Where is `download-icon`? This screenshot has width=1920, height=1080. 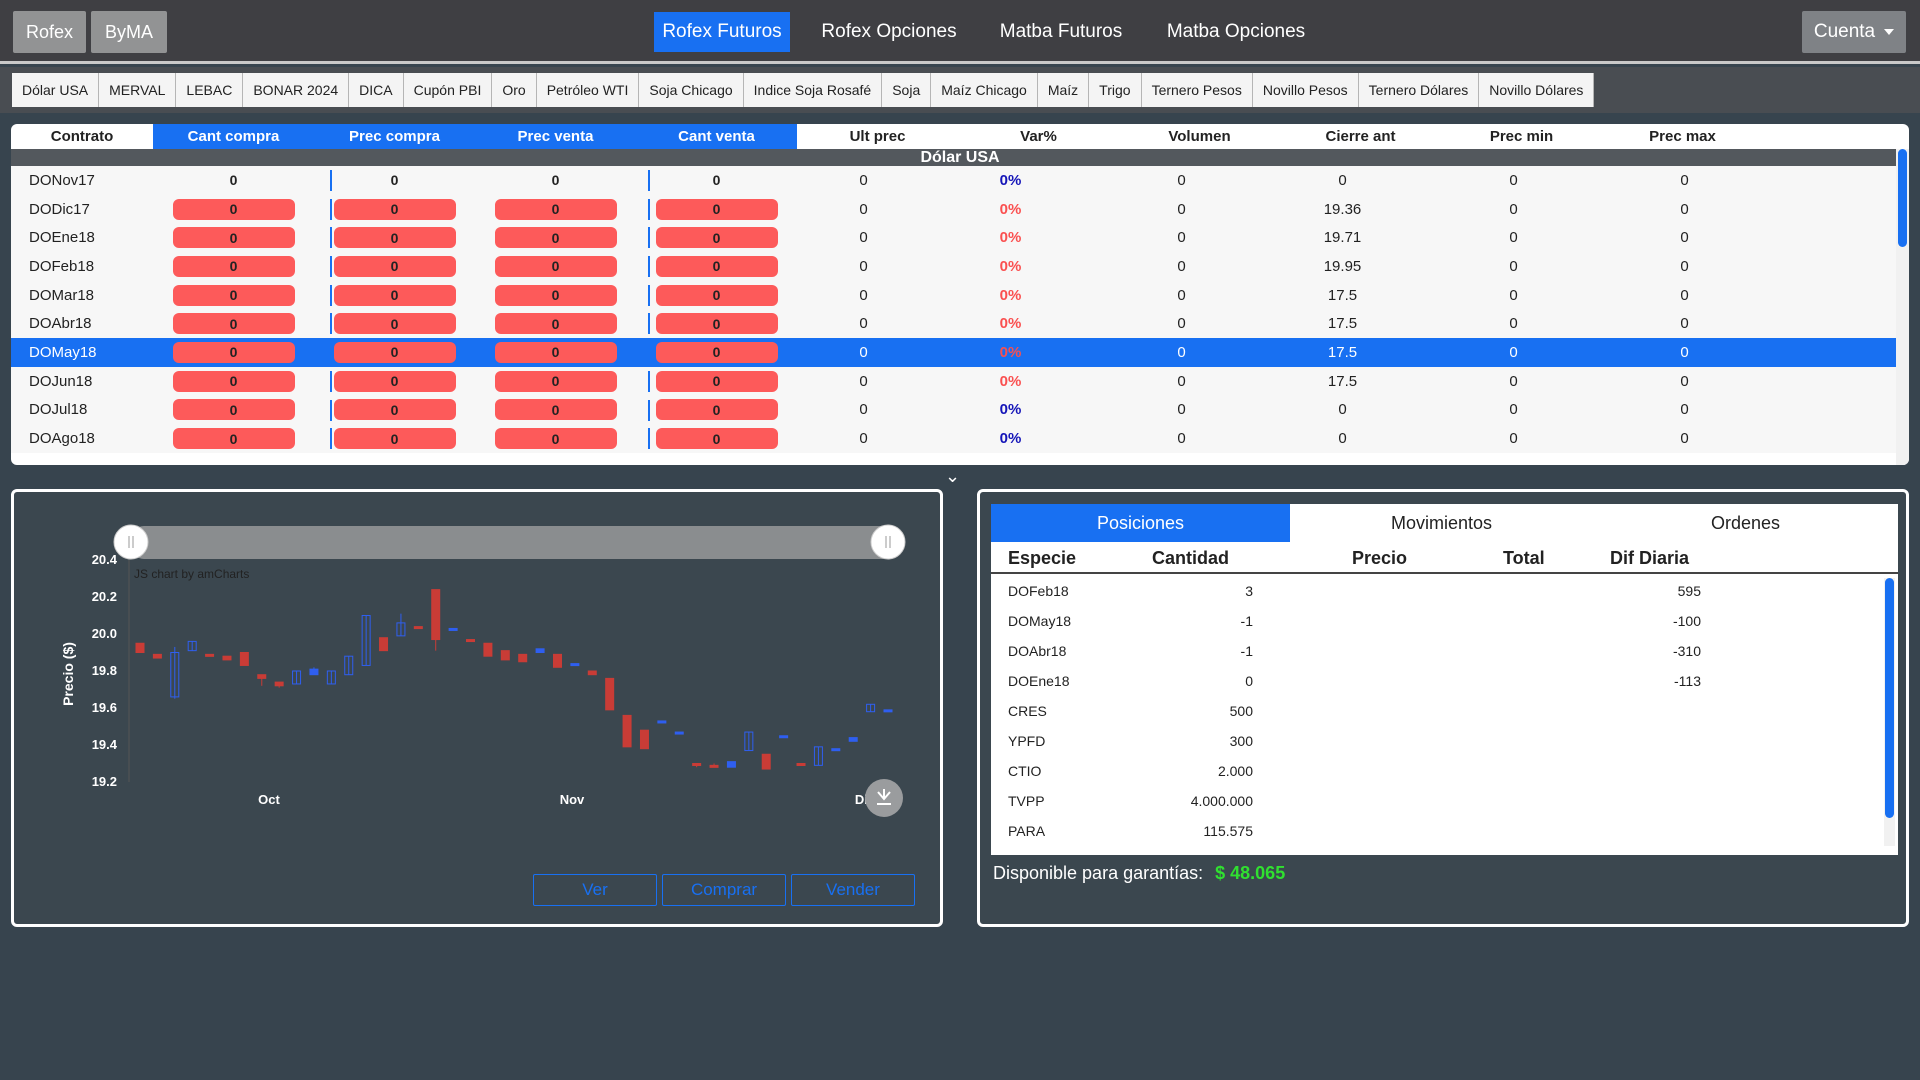 download-icon is located at coordinates (884, 798).